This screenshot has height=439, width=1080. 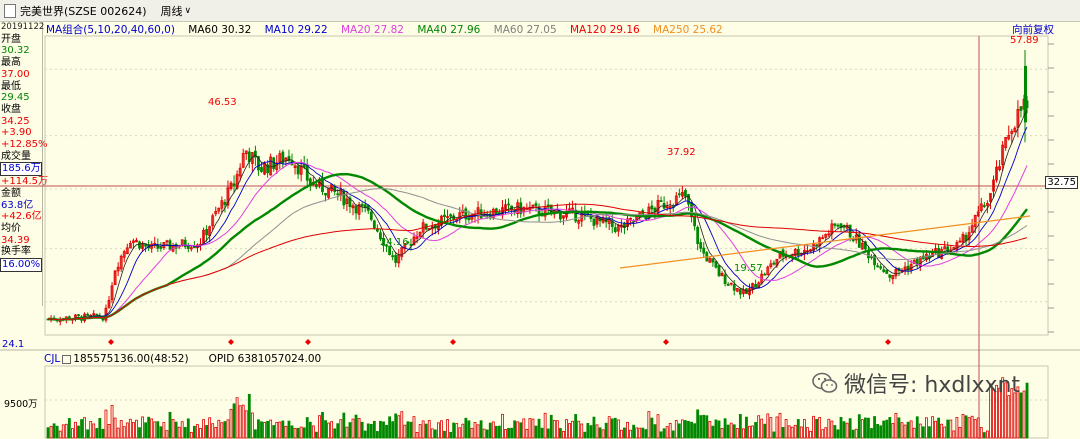 I want to click on watermark-text: 微信号: hxdlxxnt, so click(x=932, y=385).